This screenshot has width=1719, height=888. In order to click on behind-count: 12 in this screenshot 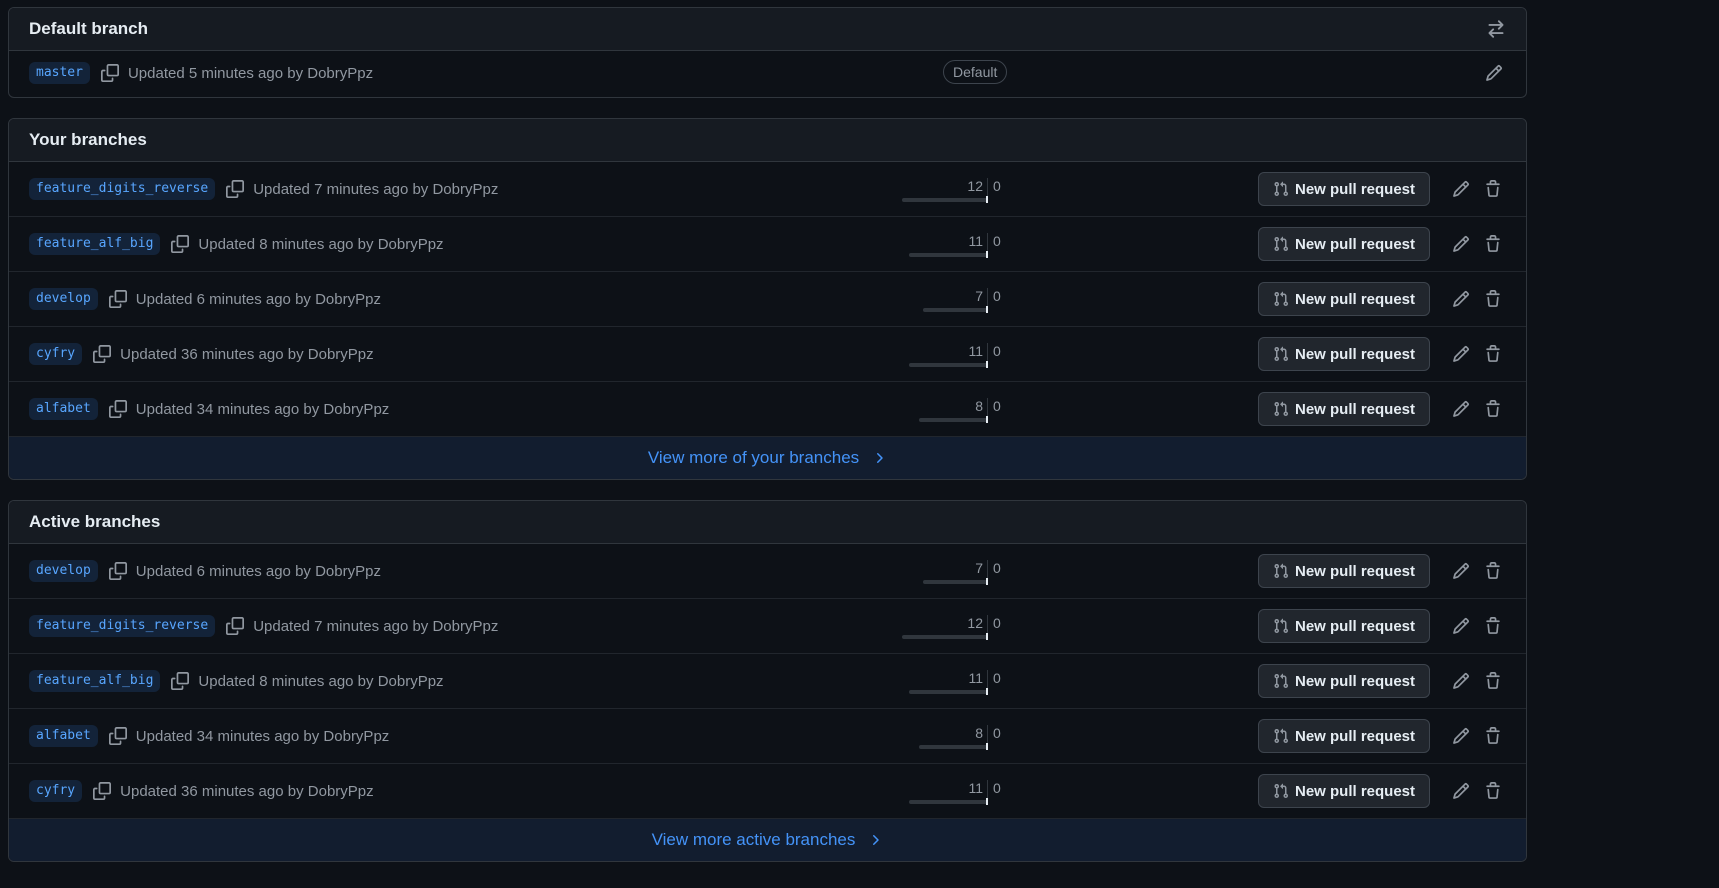, I will do `click(975, 623)`.